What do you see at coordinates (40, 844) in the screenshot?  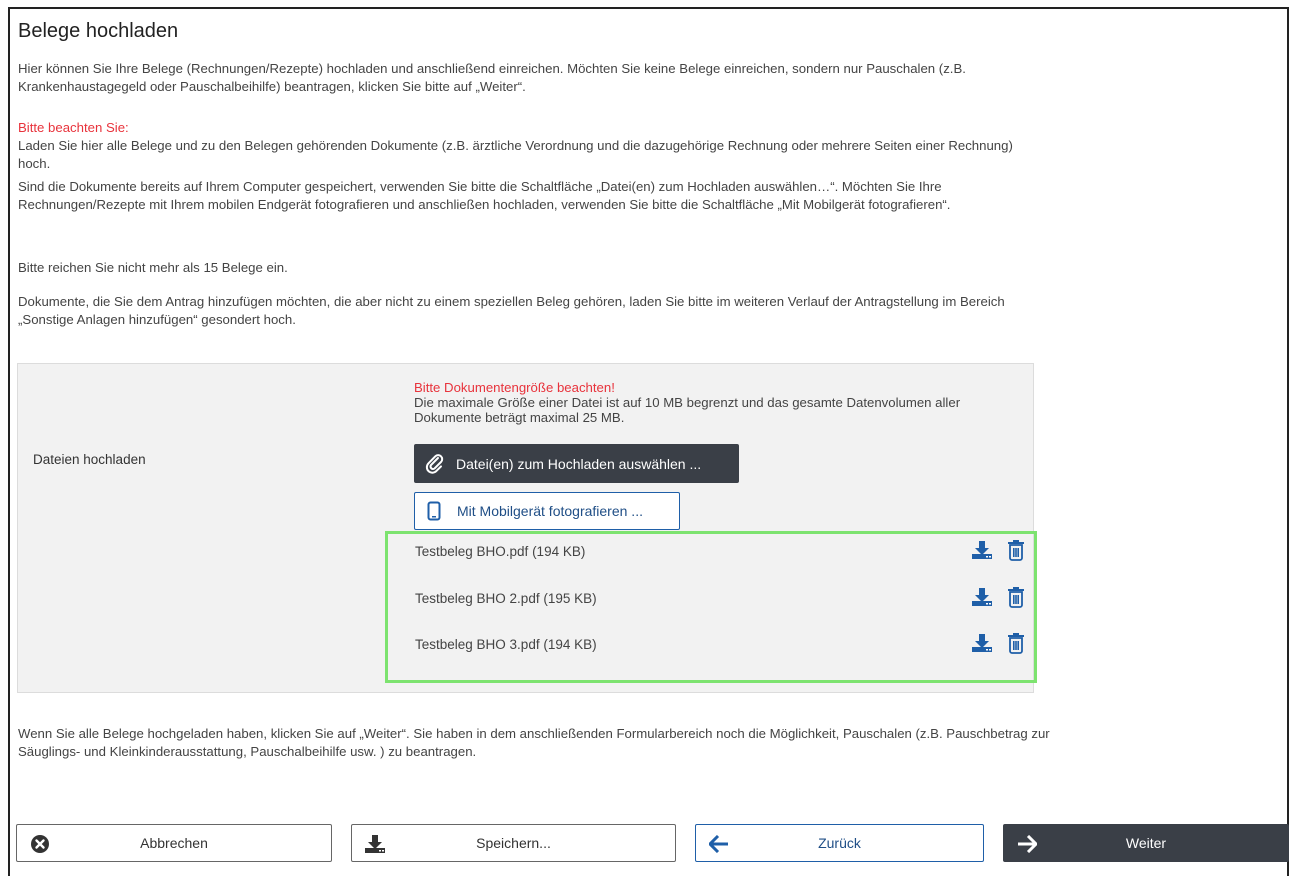 I see `close-circle-icon` at bounding box center [40, 844].